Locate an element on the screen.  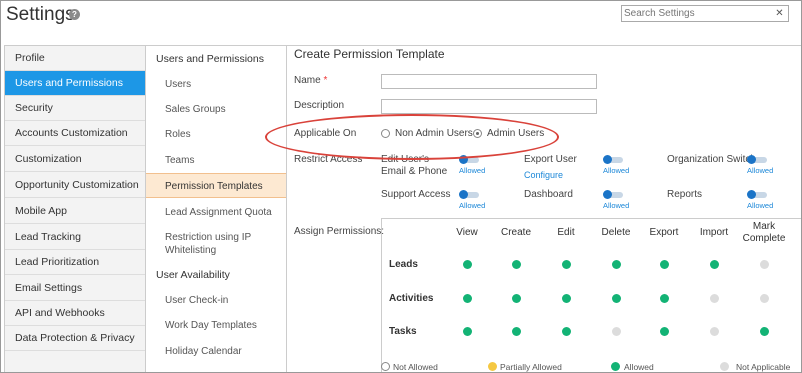
permission-dot-leads-import is located at coordinates (714, 264).